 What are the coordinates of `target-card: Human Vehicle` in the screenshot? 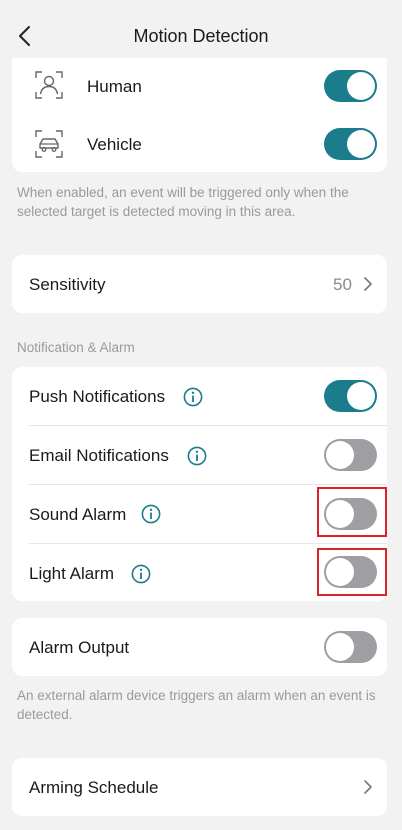 It's located at (199, 115).